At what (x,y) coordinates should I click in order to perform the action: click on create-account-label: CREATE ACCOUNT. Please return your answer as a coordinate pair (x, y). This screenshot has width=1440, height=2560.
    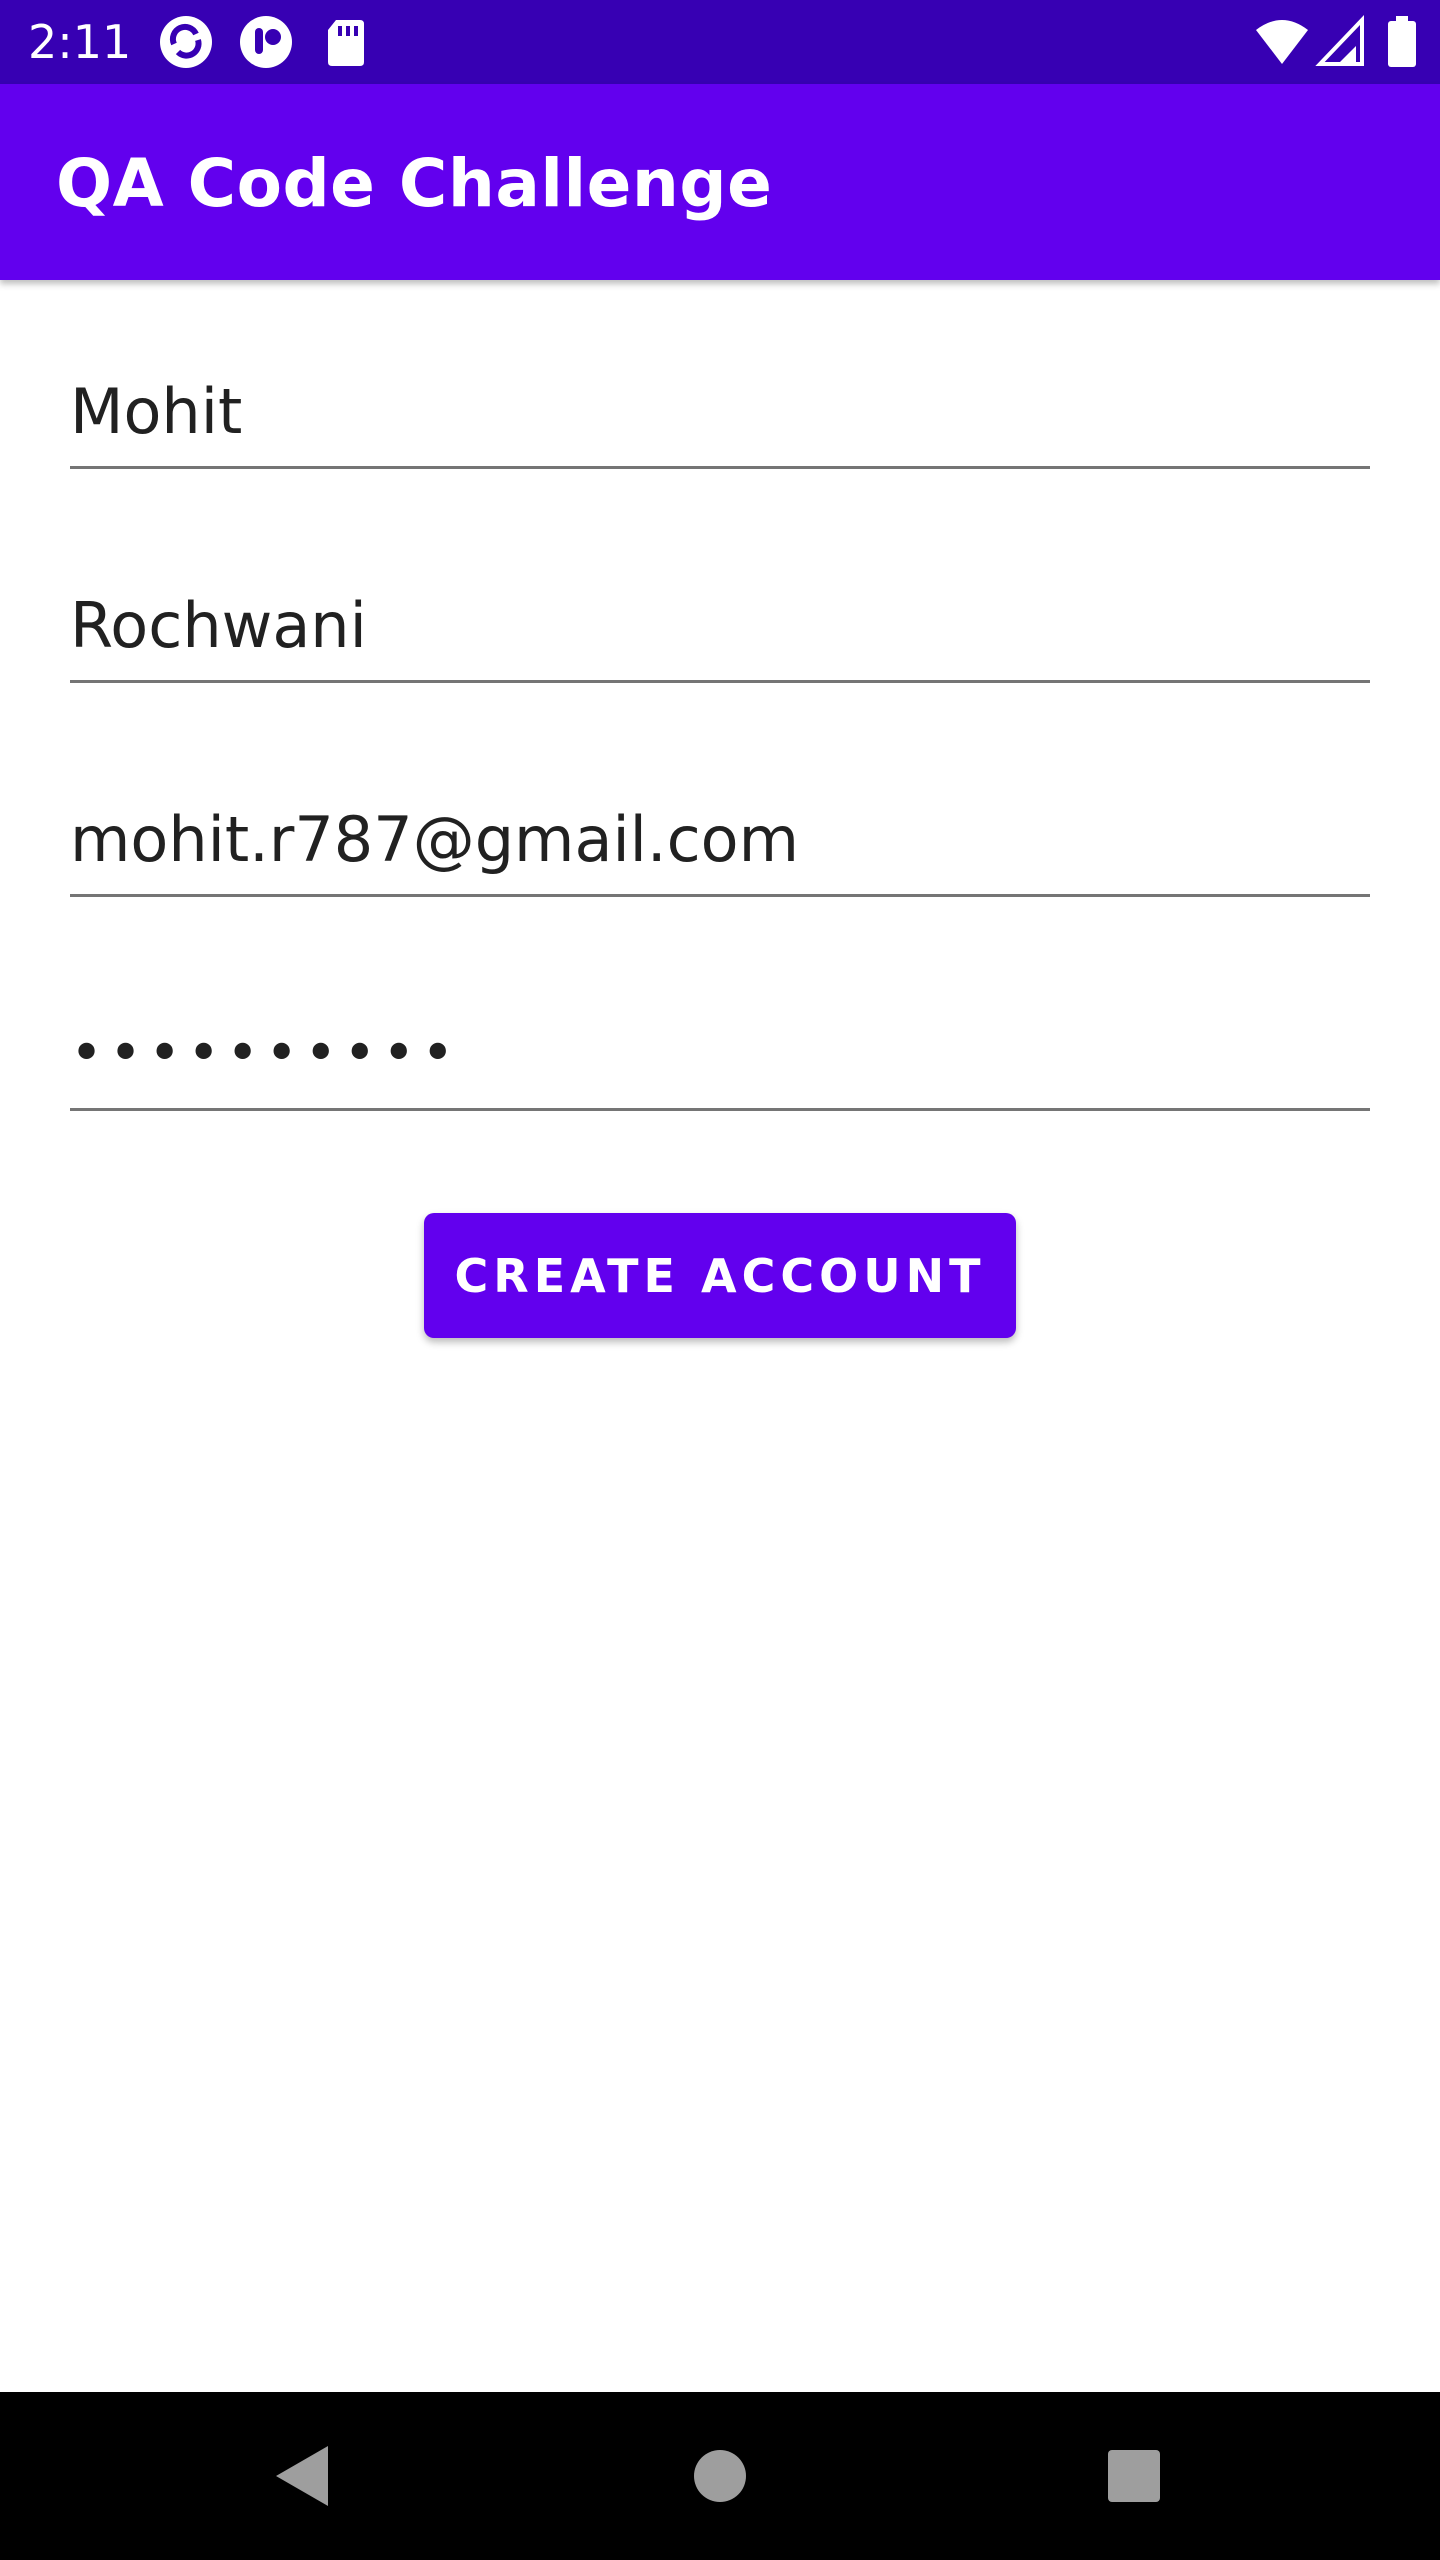
    Looking at the image, I should click on (720, 1275).